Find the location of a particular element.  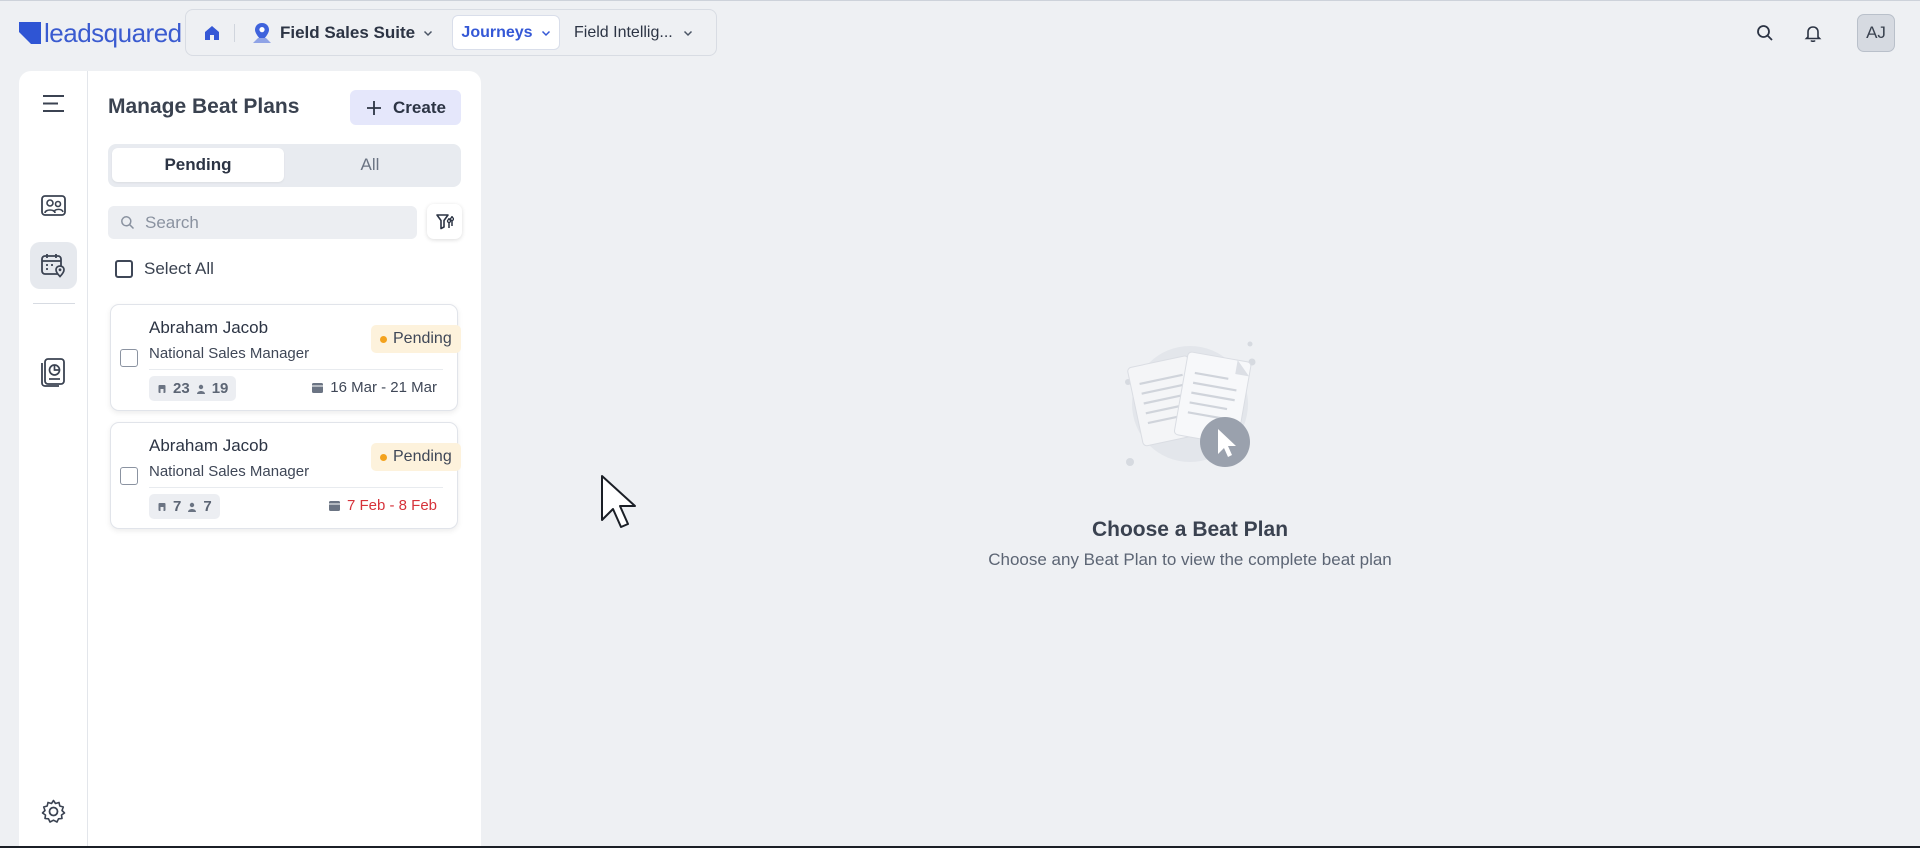

tab-pending: Pending is located at coordinates (198, 165).